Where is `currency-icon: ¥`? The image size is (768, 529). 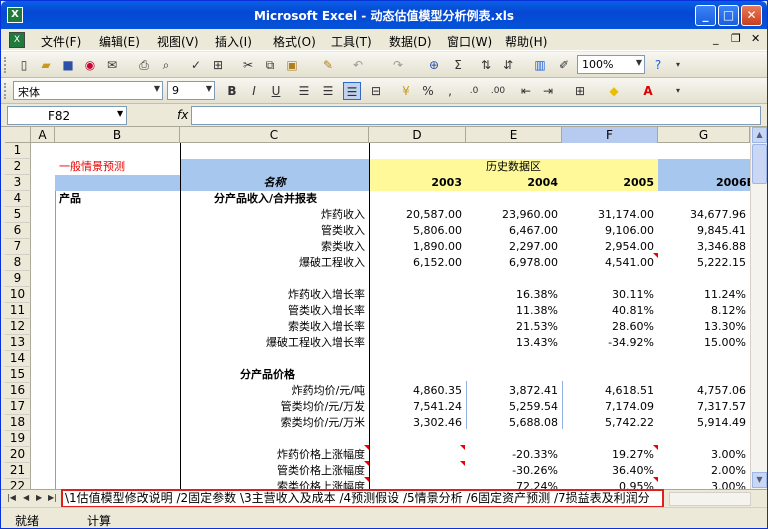
currency-icon: ¥ is located at coordinates (406, 91).